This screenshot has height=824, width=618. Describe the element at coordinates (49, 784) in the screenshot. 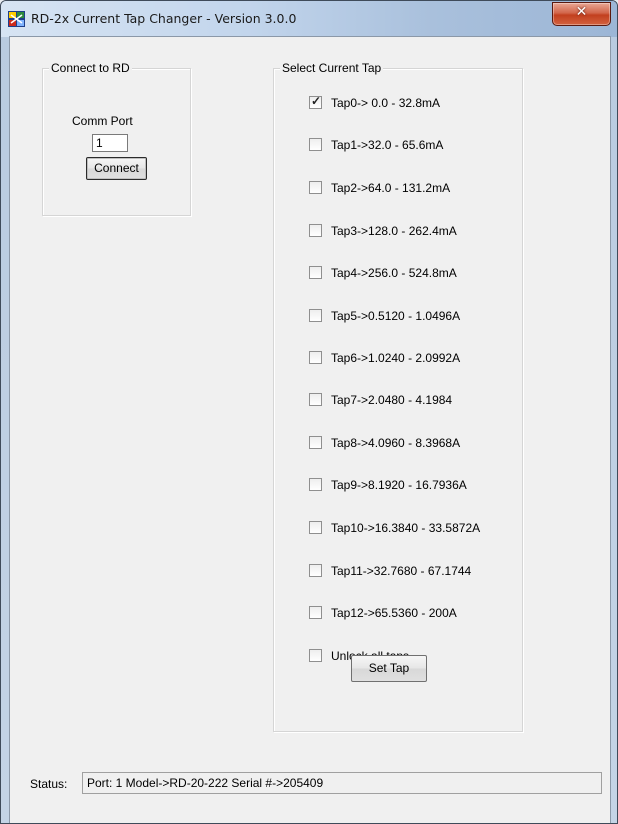

I see `status-label: Status:` at that location.